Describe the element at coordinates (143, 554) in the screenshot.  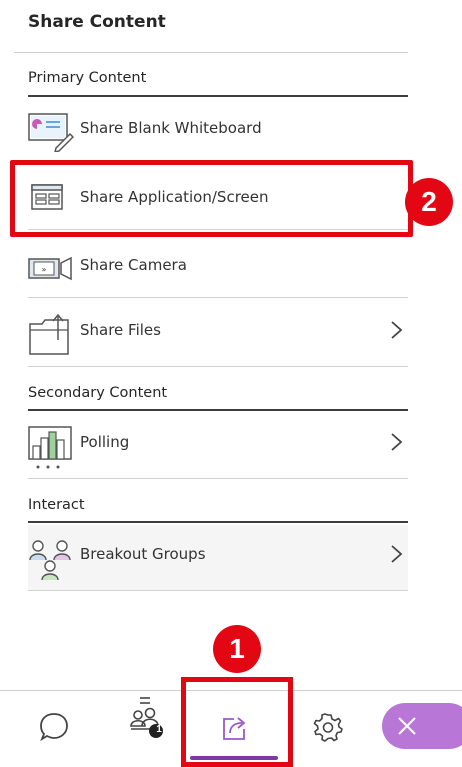
I see `item-label: Breakout Groups` at that location.